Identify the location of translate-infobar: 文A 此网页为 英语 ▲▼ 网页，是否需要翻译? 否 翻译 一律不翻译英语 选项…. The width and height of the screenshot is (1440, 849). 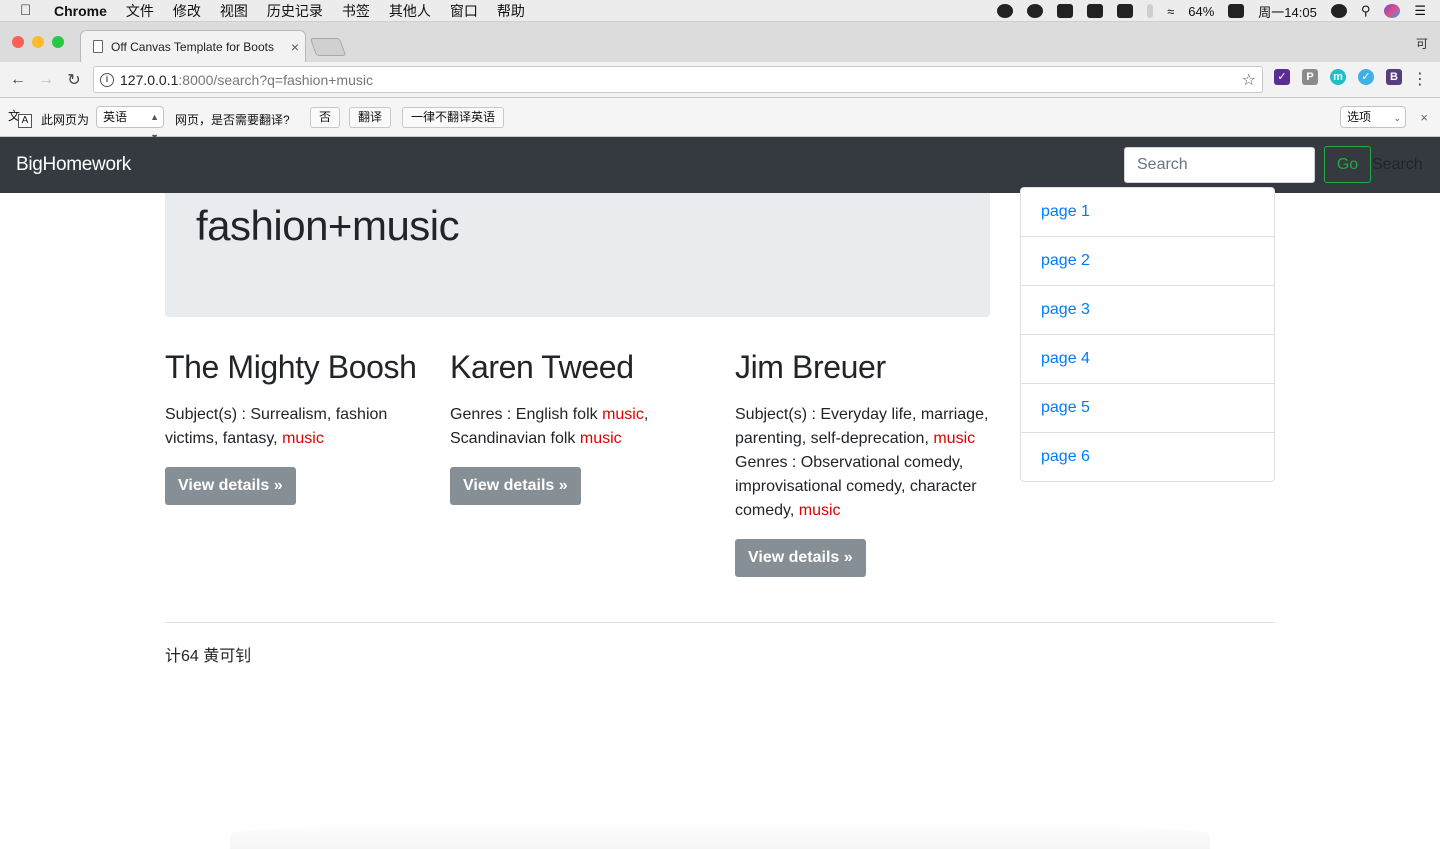
(720, 119).